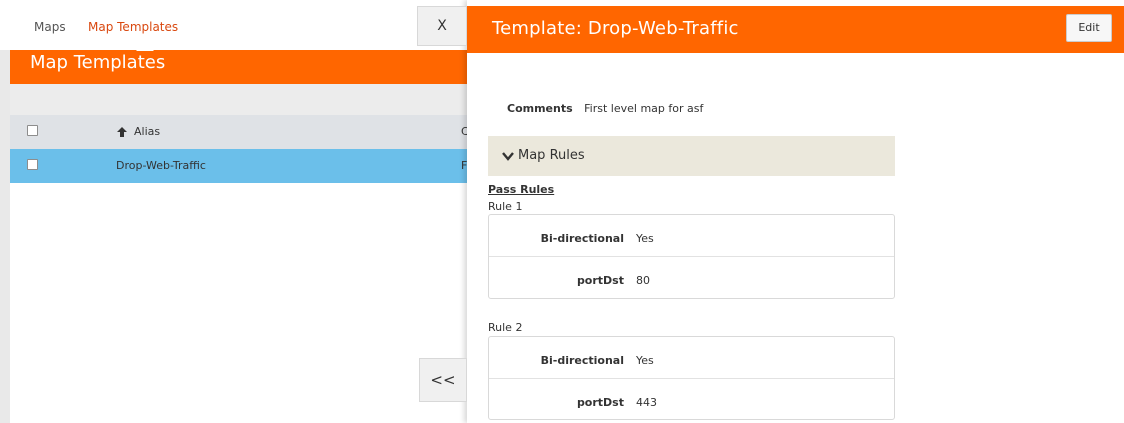  Describe the element at coordinates (145, 46) in the screenshot. I see `active-tab-caret` at that location.